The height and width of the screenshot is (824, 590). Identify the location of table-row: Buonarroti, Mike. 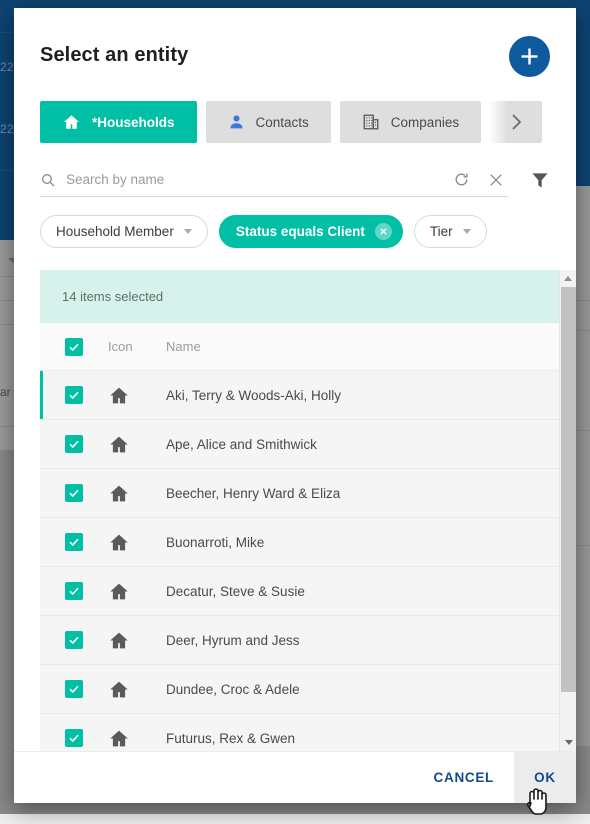
(299, 542).